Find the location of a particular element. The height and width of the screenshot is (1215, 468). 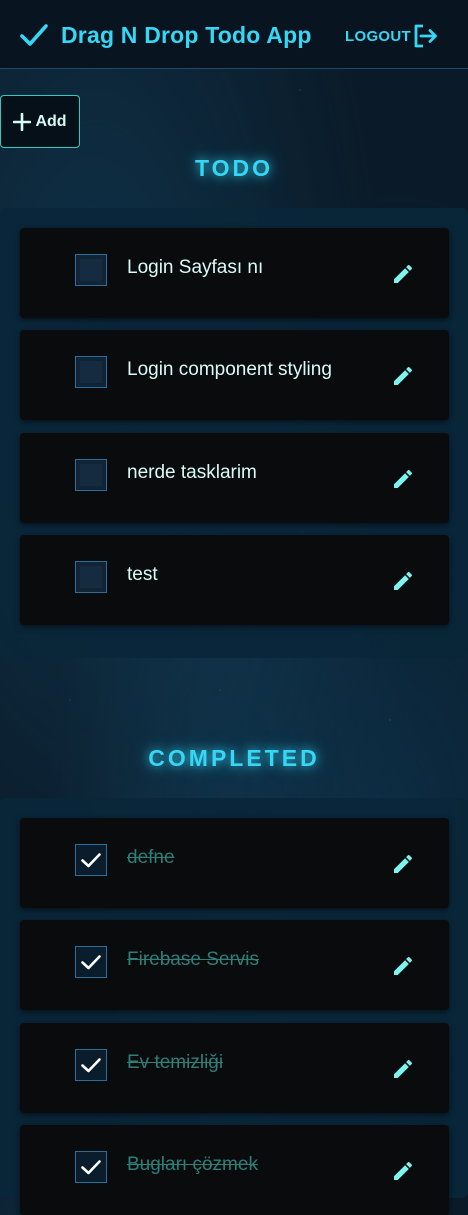

completed-text: Firebase Servis is located at coordinates (193, 959).